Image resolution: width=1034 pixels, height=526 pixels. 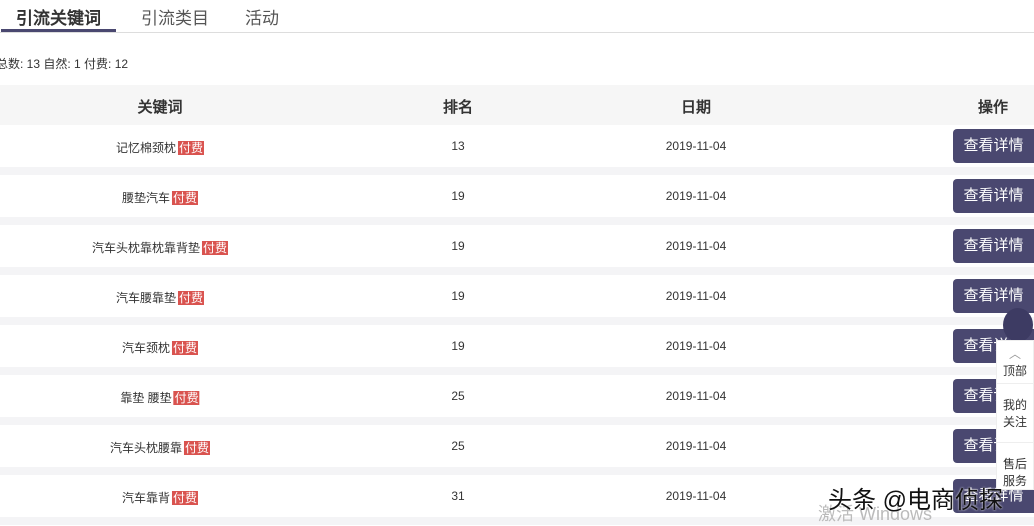 I want to click on tab-categories: 引流类目, so click(x=175, y=16).